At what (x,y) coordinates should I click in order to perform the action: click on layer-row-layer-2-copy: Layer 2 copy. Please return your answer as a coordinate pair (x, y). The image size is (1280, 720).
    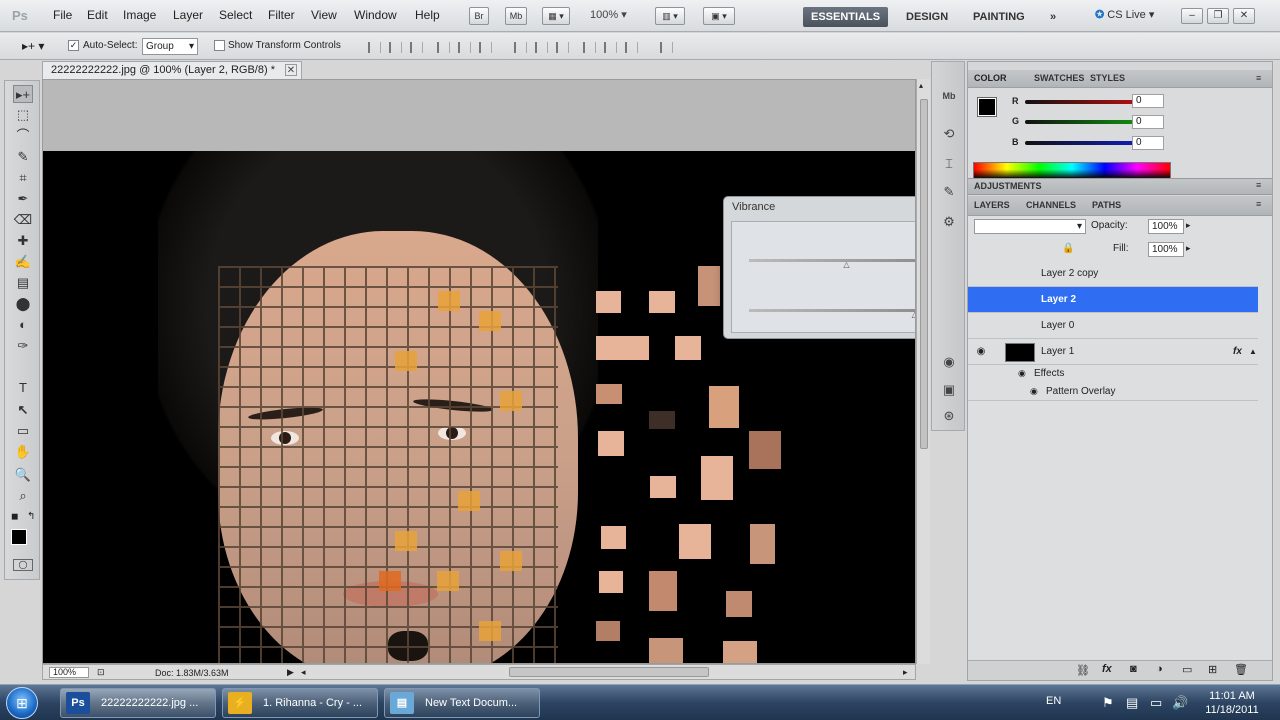
    Looking at the image, I should click on (1113, 274).